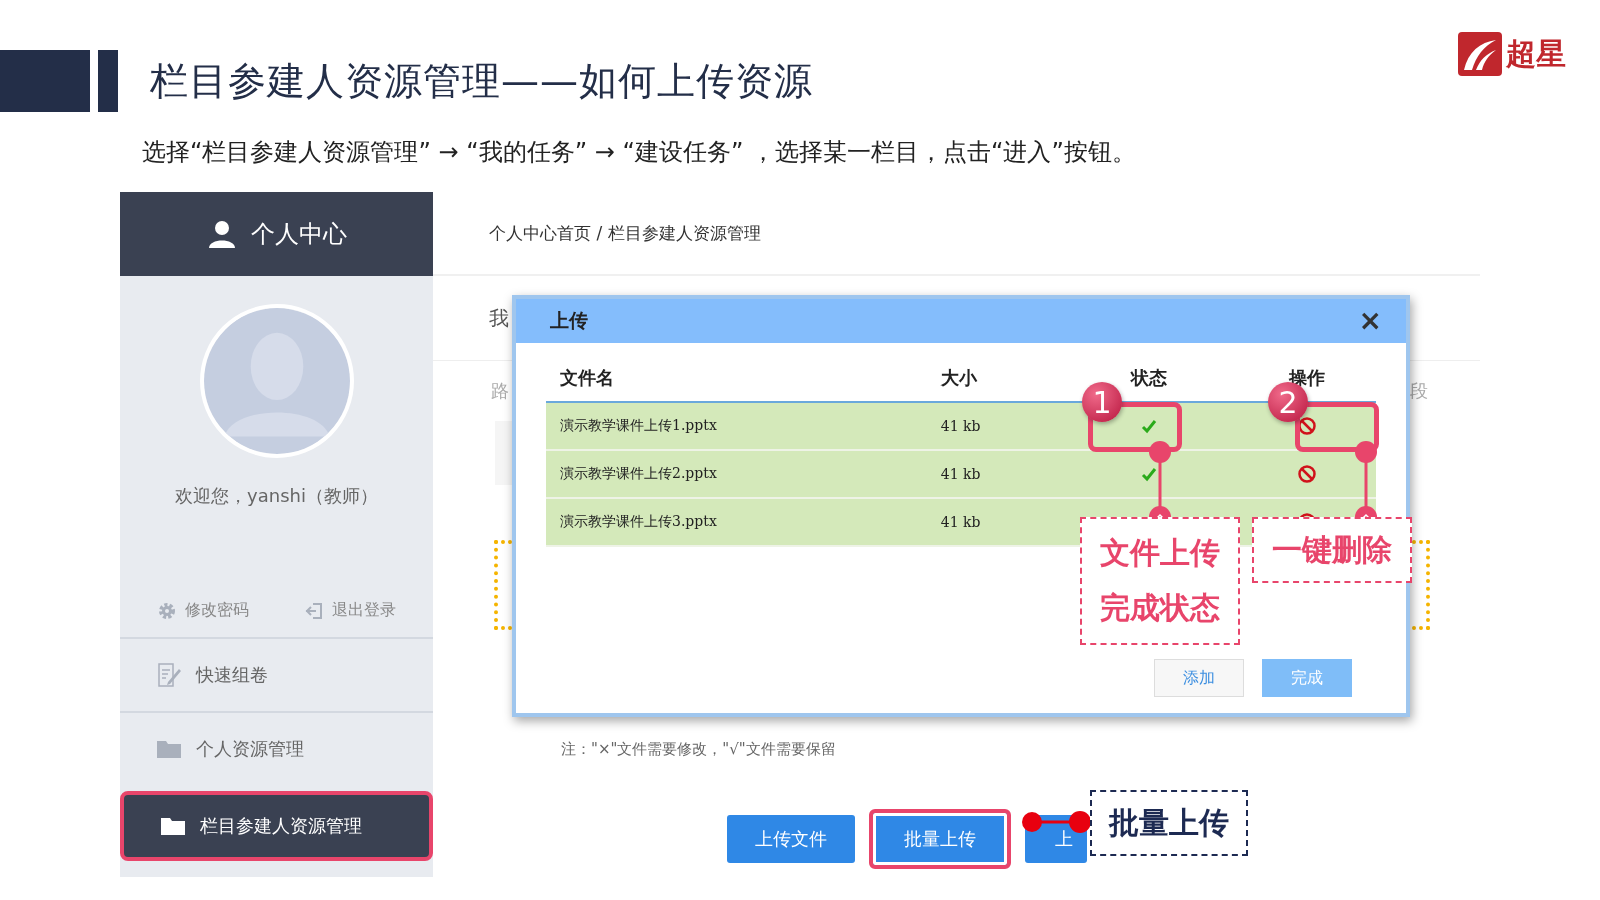 This screenshot has height=900, width=1600. What do you see at coordinates (1160, 581) in the screenshot?
I see `callout-tooltip: 文件上传 完成状态` at bounding box center [1160, 581].